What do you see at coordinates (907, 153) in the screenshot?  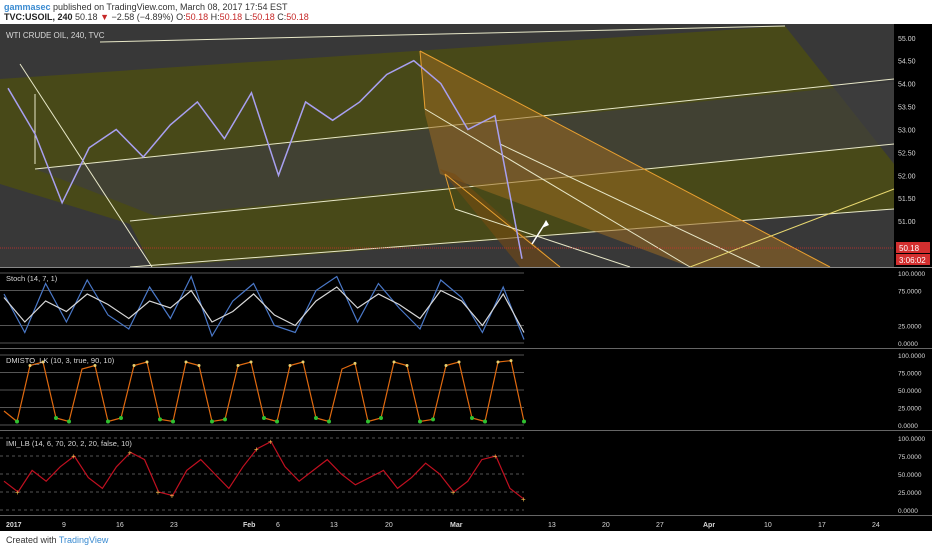 I see `price-tick-label: 52.50` at bounding box center [907, 153].